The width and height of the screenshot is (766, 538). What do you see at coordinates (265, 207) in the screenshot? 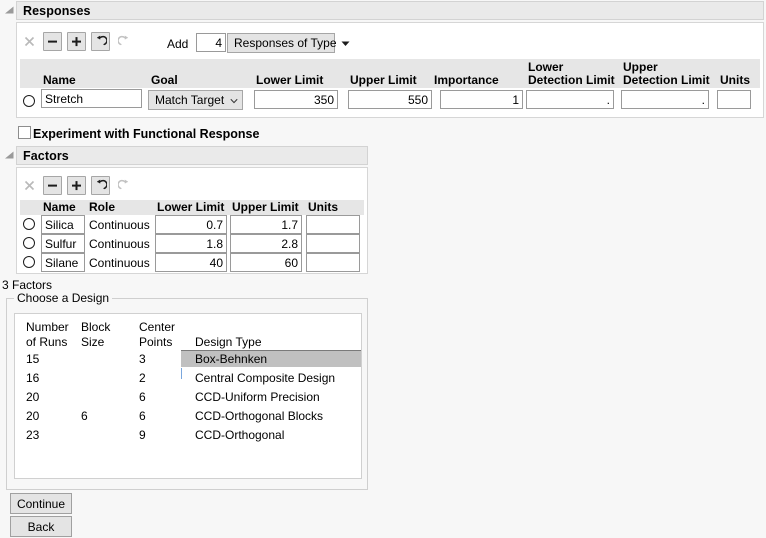
I see `factors-col-upper-limit: Upper Limit` at bounding box center [265, 207].